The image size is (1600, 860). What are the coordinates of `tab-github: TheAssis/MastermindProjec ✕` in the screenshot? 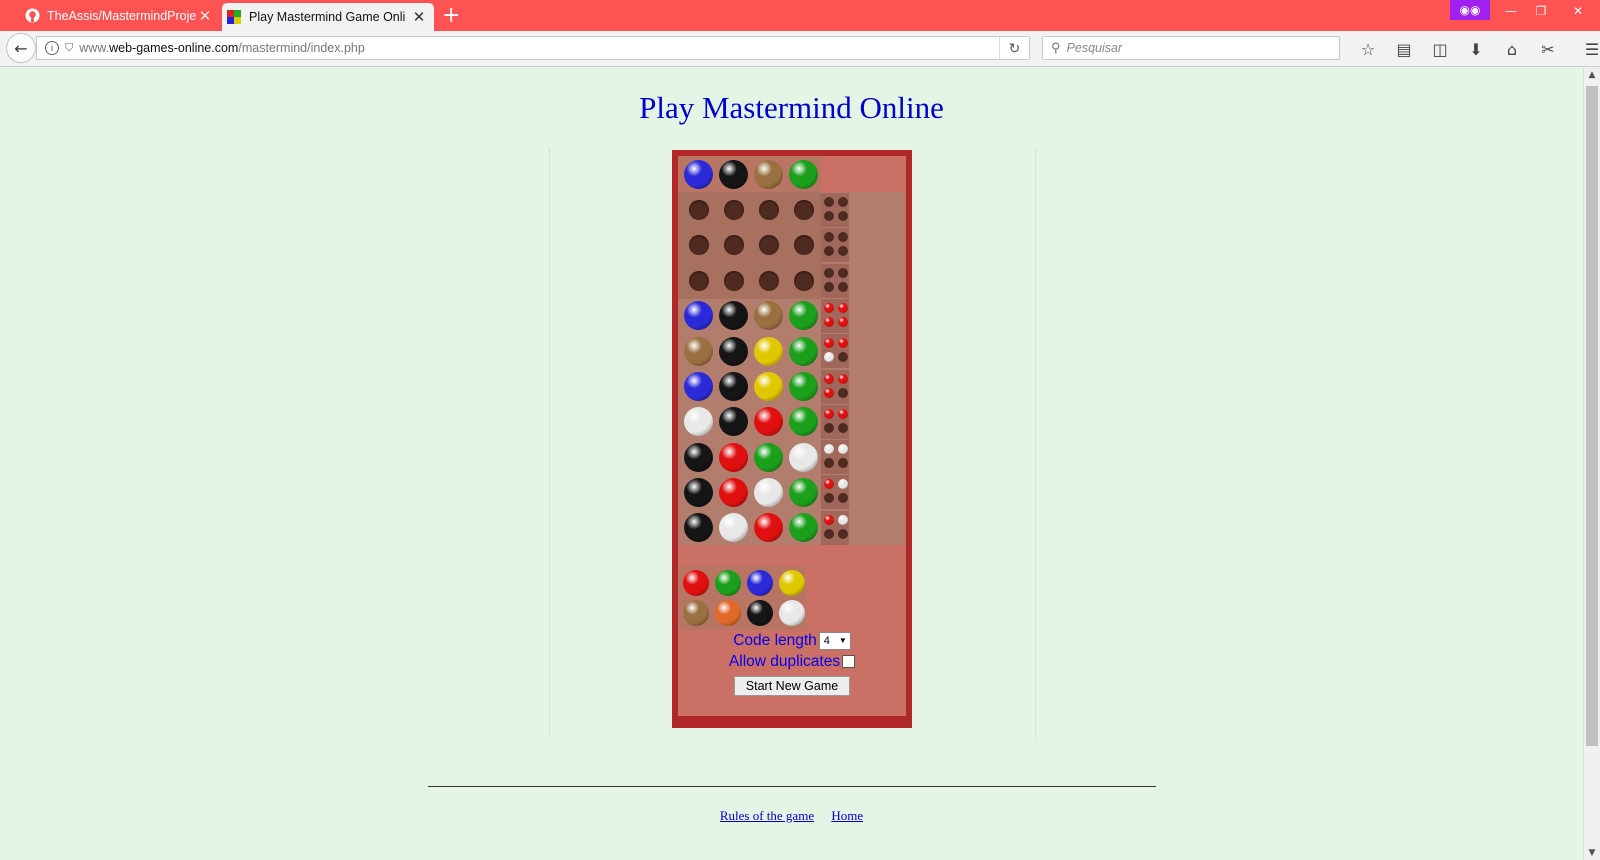 It's located at (120, 15).